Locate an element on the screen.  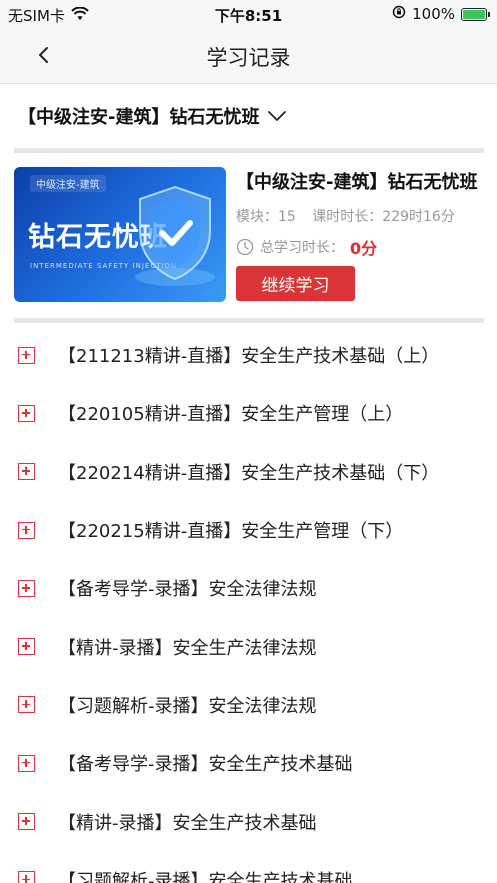
status-right: 100% is located at coordinates (441, 14).